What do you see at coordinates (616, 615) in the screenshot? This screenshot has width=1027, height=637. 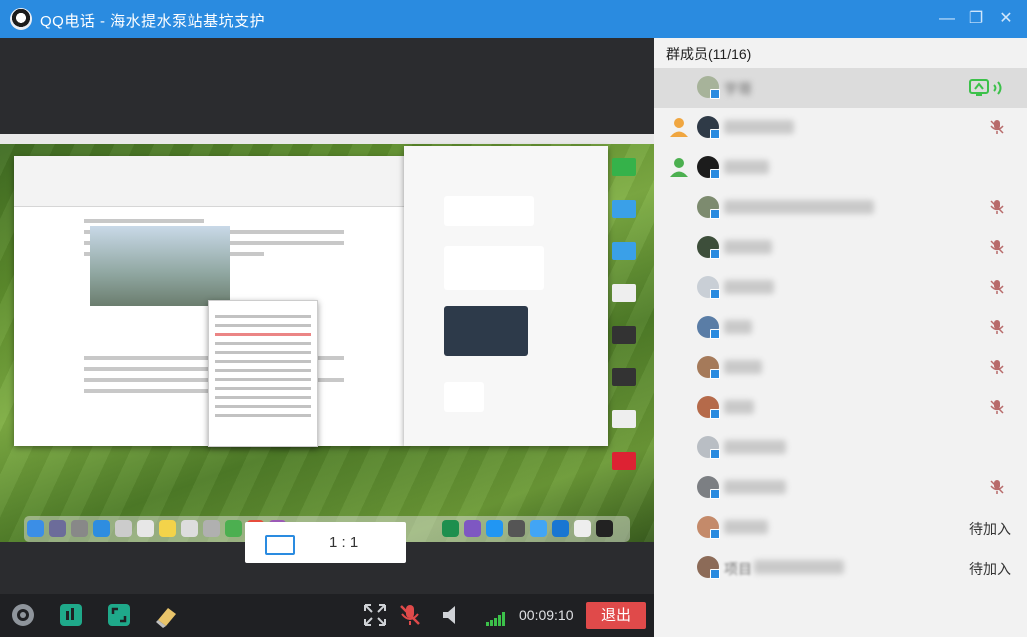 I see `exit-button: 退出` at bounding box center [616, 615].